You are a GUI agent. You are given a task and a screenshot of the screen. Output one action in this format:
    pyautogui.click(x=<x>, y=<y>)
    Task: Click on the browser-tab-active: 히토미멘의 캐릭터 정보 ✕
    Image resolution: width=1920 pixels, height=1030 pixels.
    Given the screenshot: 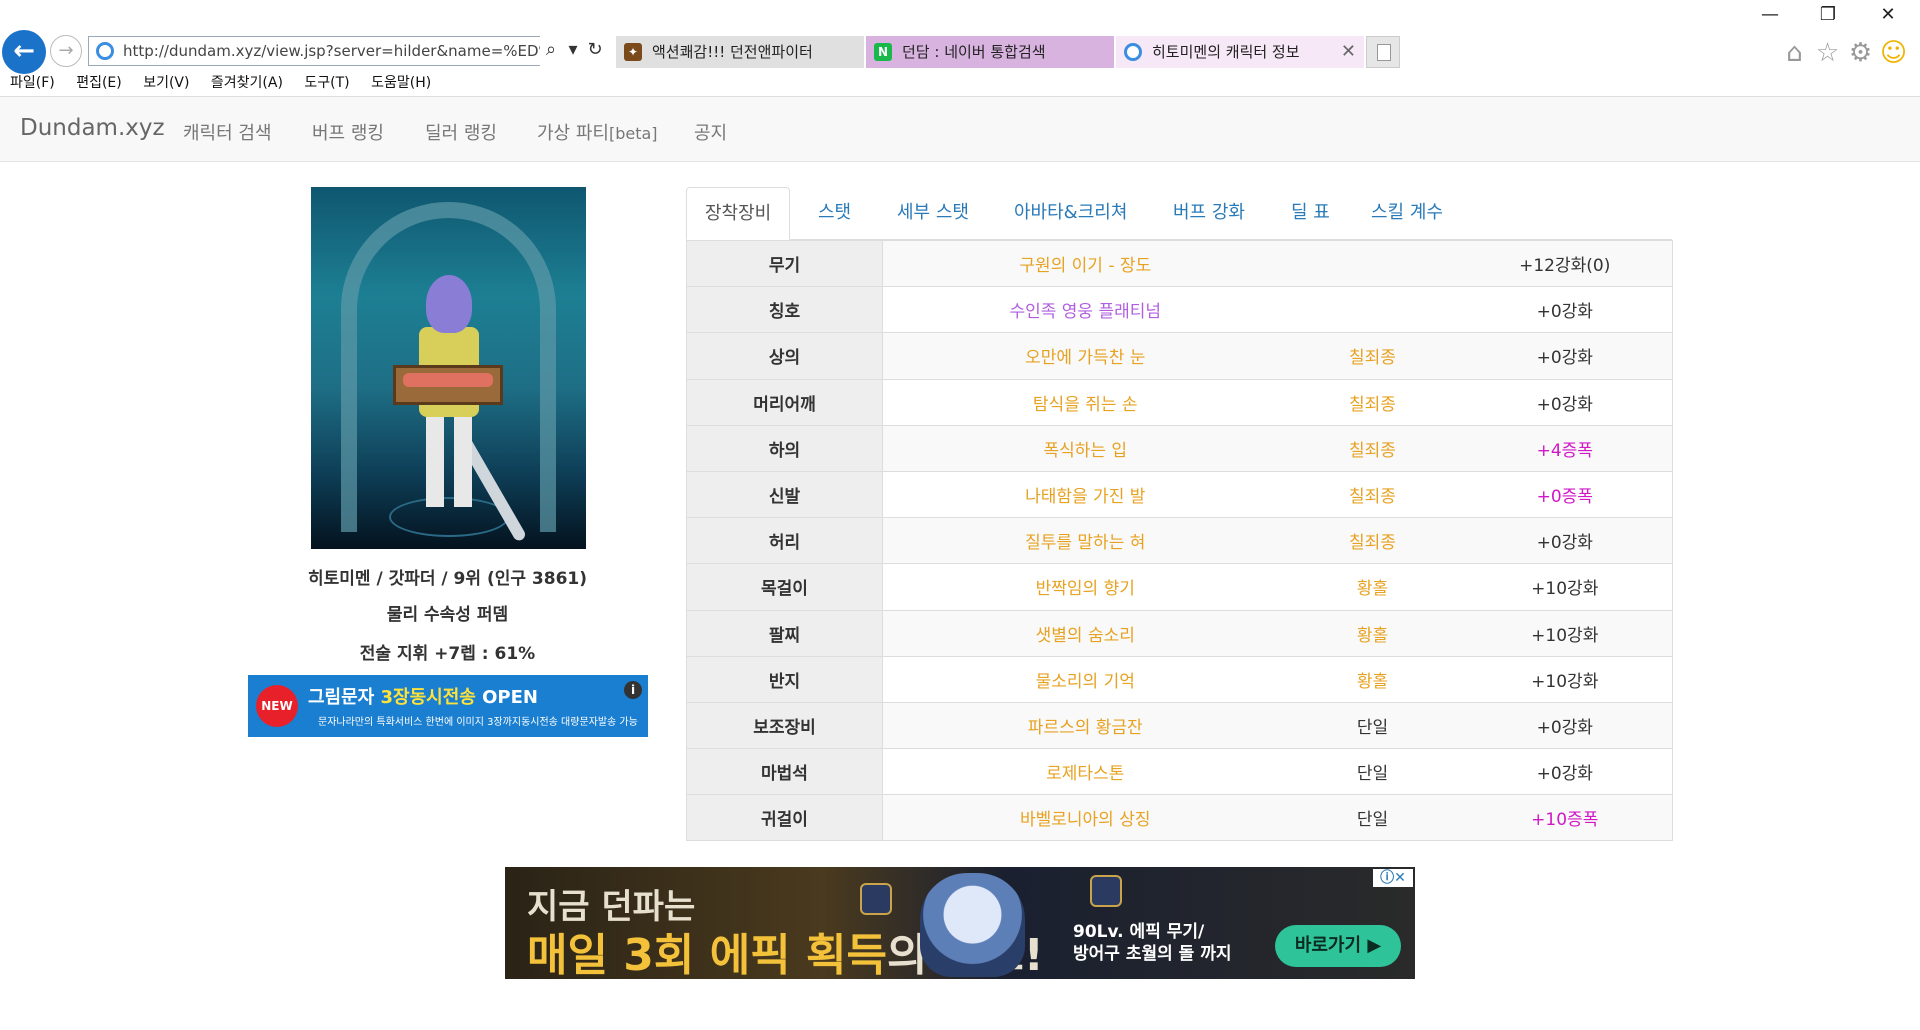 What is the action you would take?
    pyautogui.click(x=1240, y=52)
    